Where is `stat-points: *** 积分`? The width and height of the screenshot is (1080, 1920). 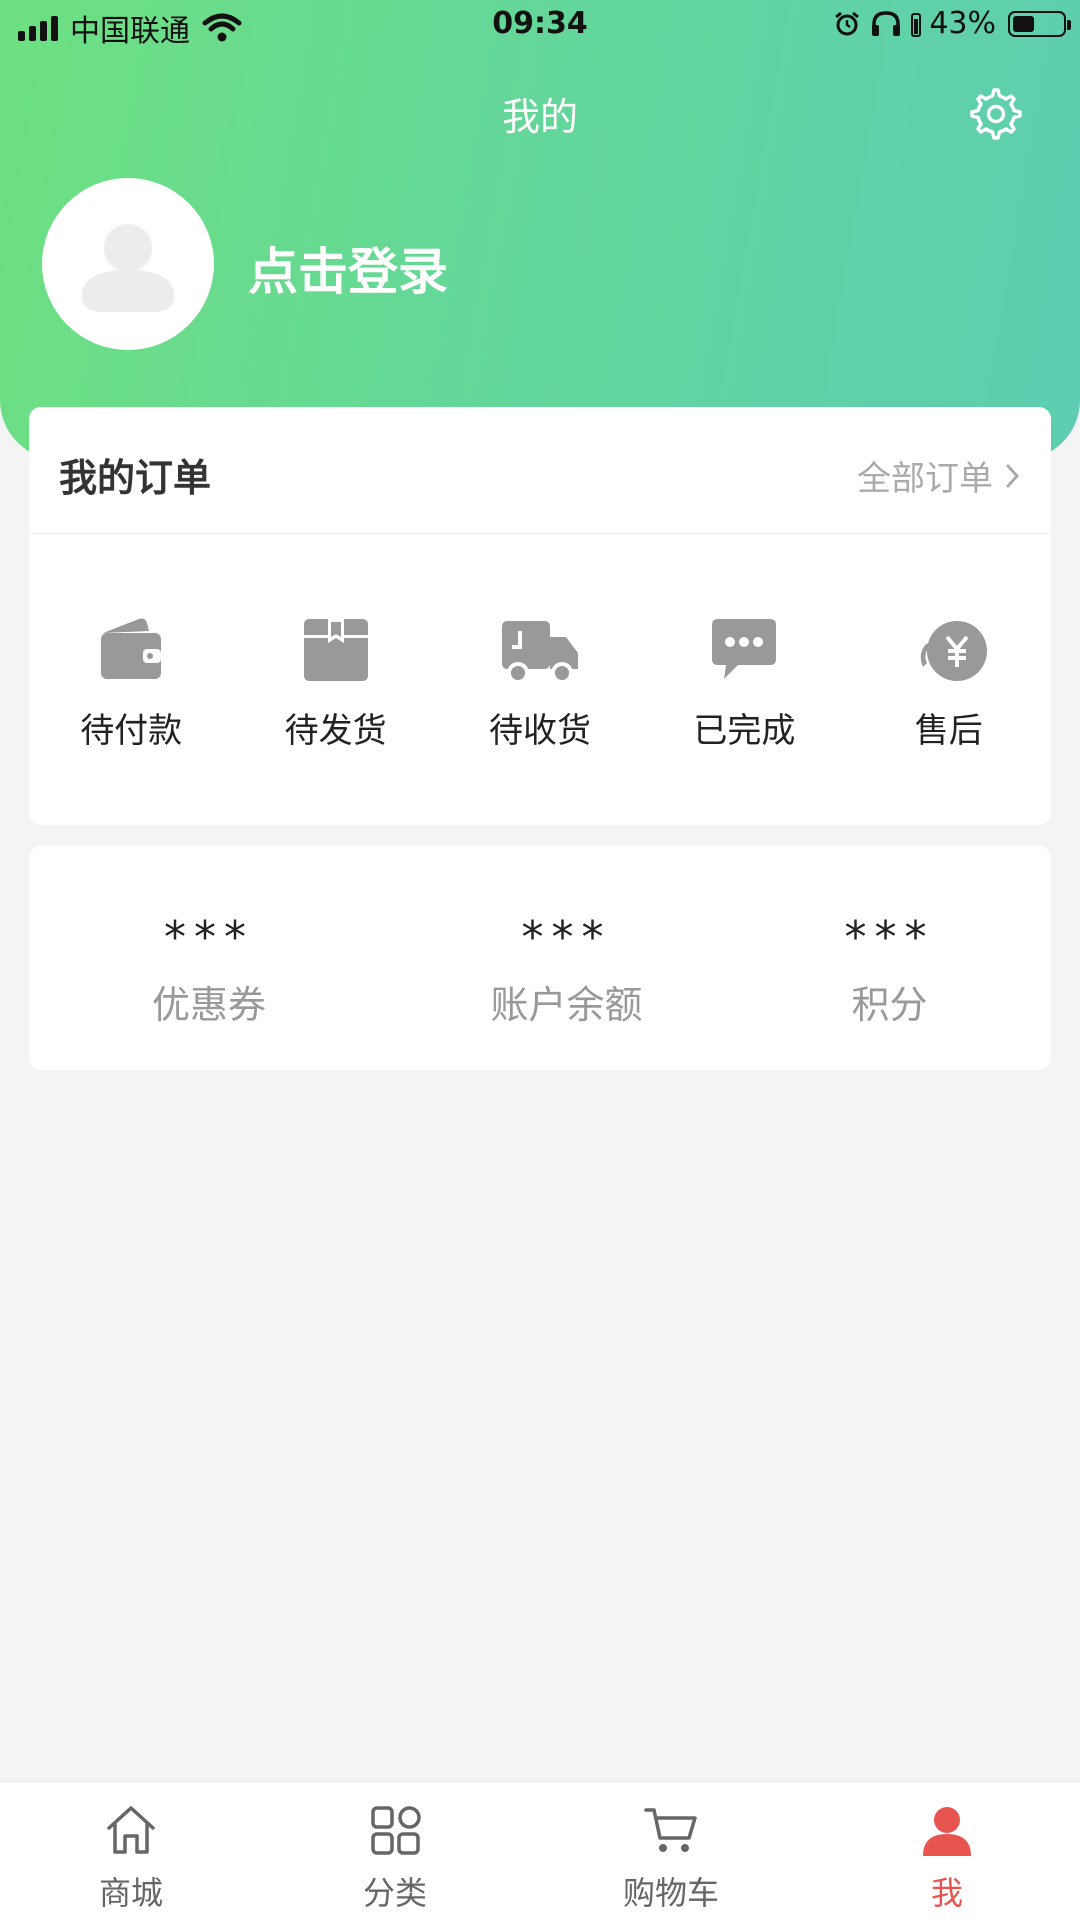
stat-points: *** 积分 is located at coordinates (889, 958).